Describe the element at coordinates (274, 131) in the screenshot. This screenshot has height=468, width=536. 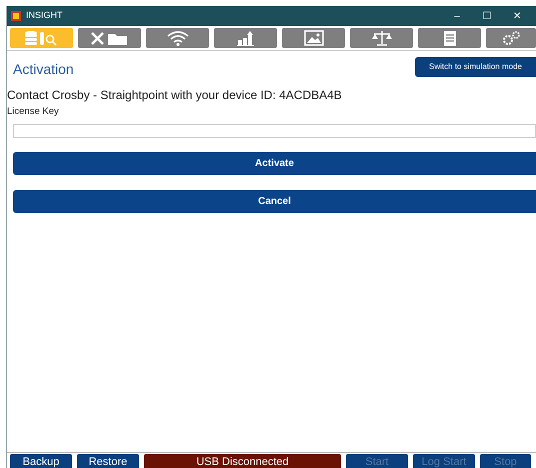
I see `license-key-field` at that location.